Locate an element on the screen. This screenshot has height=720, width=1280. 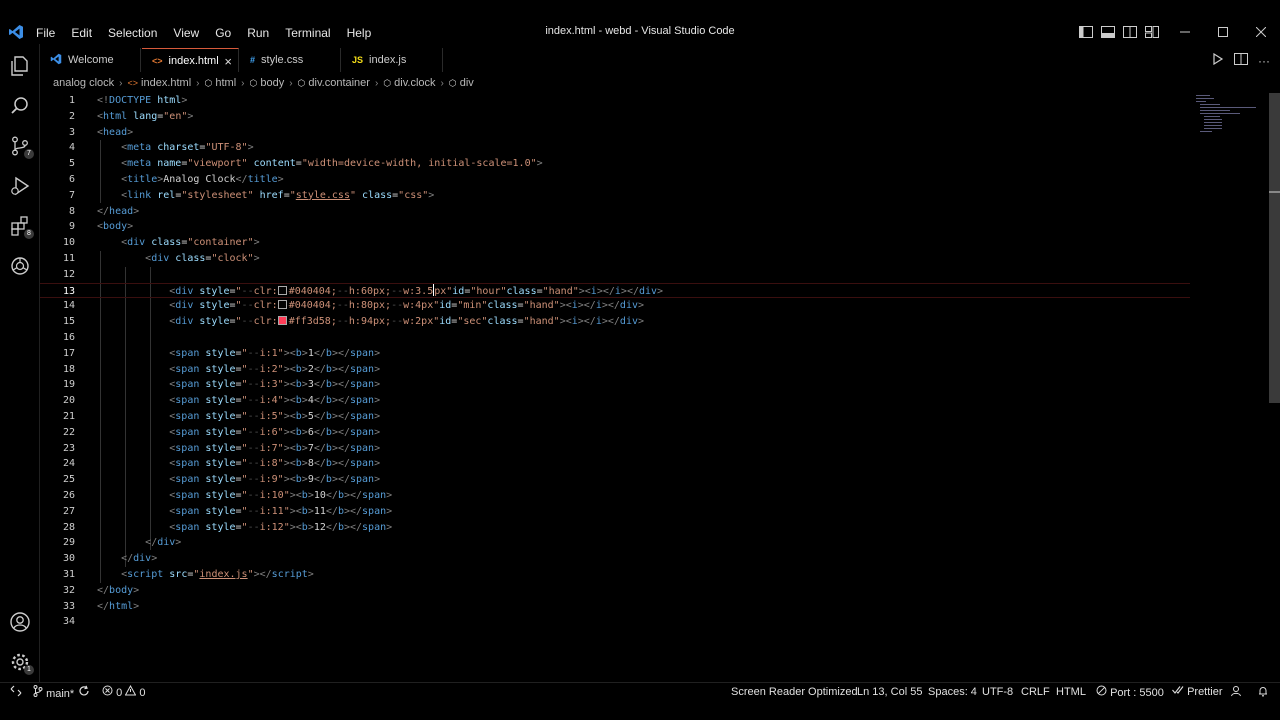
code-line: 19 <span style="--i:3"><b>3</b></span> is located at coordinates (221, 385).